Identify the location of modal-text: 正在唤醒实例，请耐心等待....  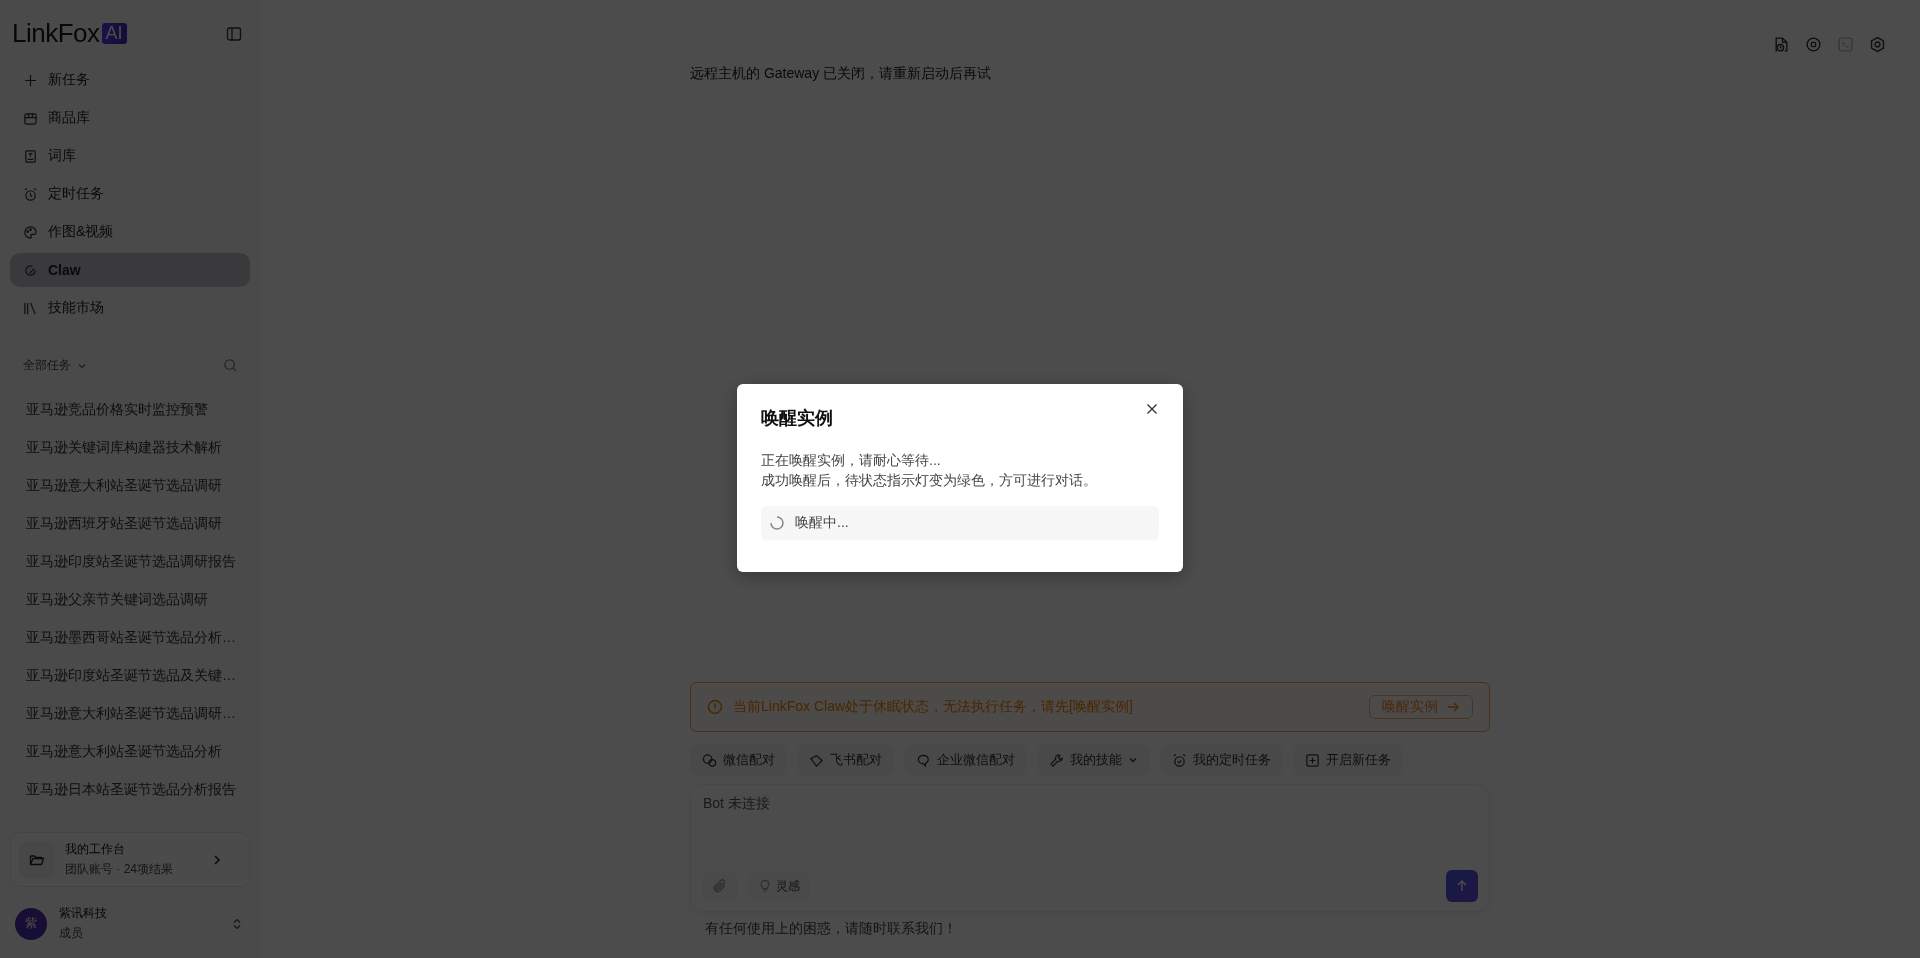
(851, 461).